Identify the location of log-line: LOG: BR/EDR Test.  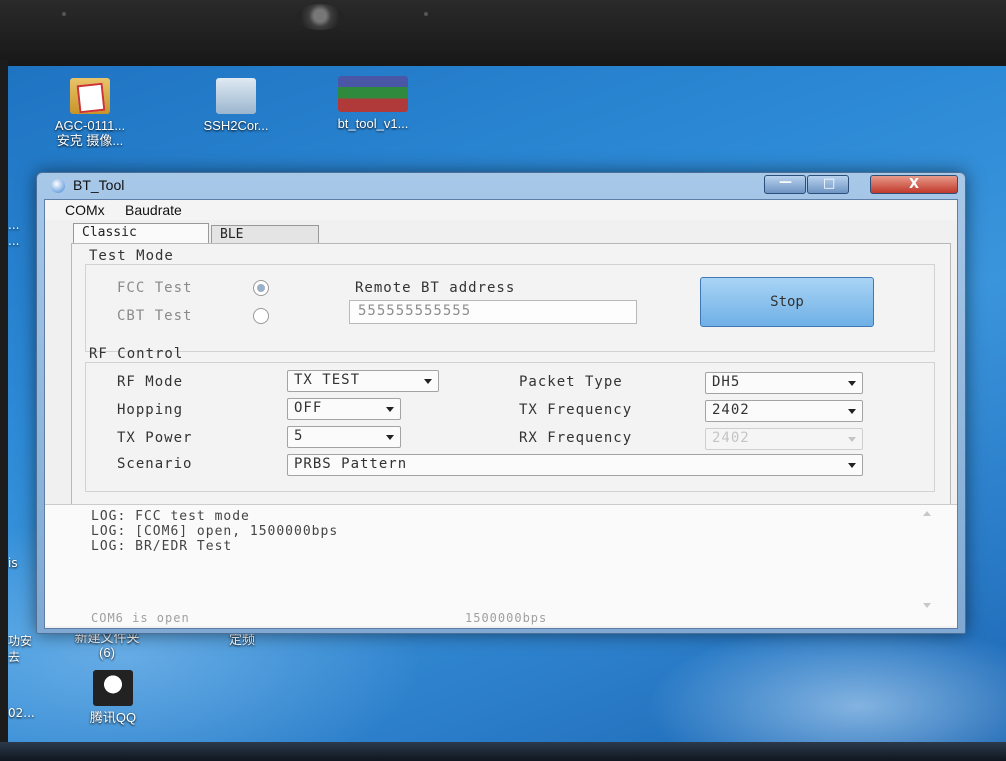
(162, 546).